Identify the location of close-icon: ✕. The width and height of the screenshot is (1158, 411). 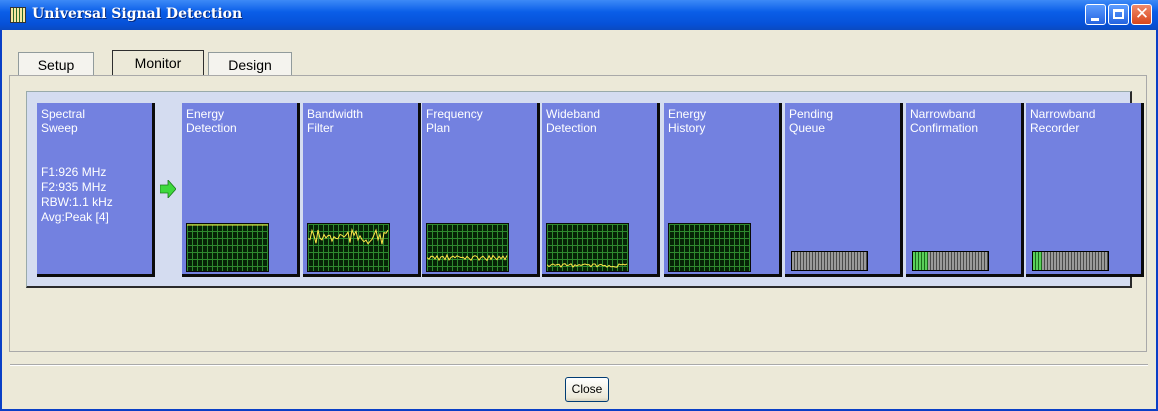
(1142, 14).